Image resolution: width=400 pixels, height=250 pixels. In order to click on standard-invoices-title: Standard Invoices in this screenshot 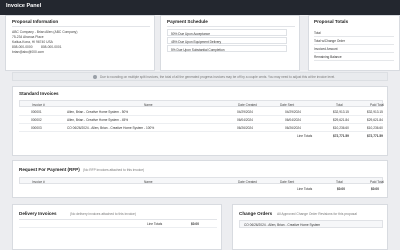, I will do `click(39, 93)`.